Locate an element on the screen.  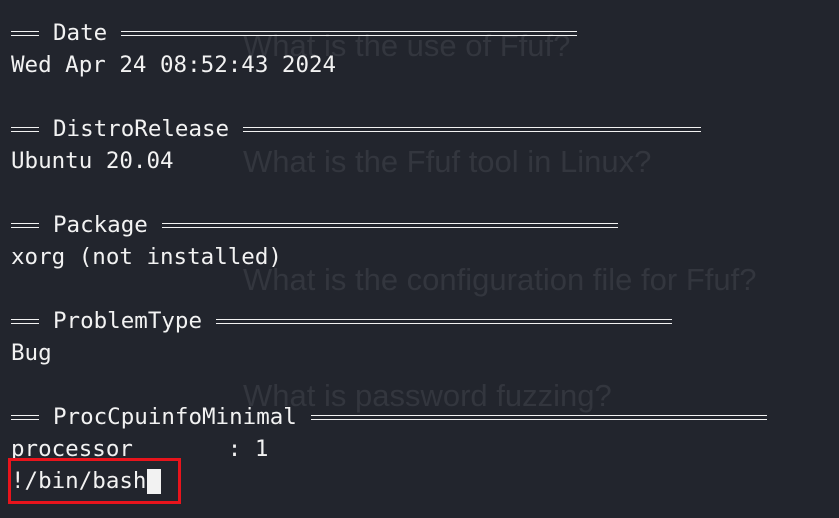
section-header-package: Package is located at coordinates (314, 225).